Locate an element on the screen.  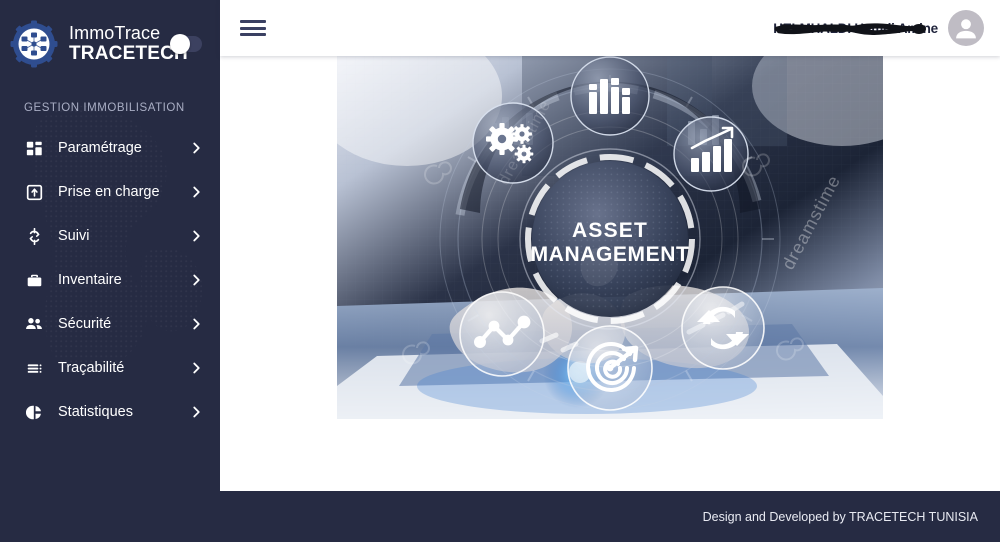
sidebar-collapse-toggle is located at coordinates (186, 44).